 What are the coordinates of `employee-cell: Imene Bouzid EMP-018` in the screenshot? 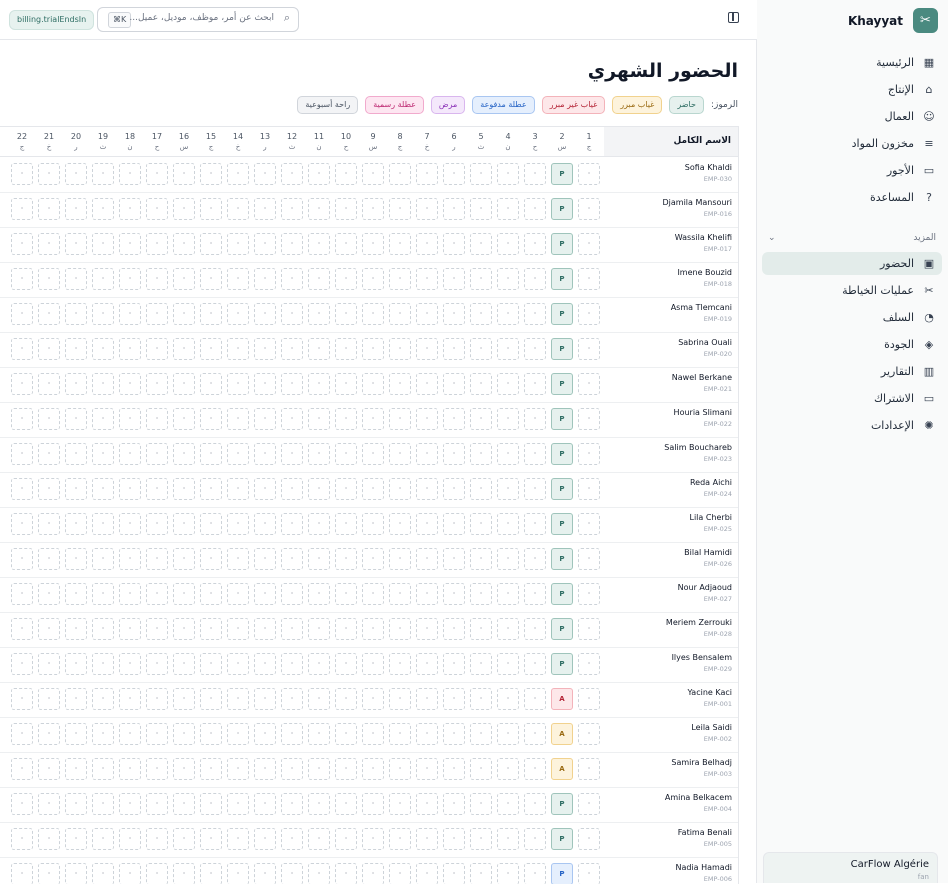 It's located at (704, 278).